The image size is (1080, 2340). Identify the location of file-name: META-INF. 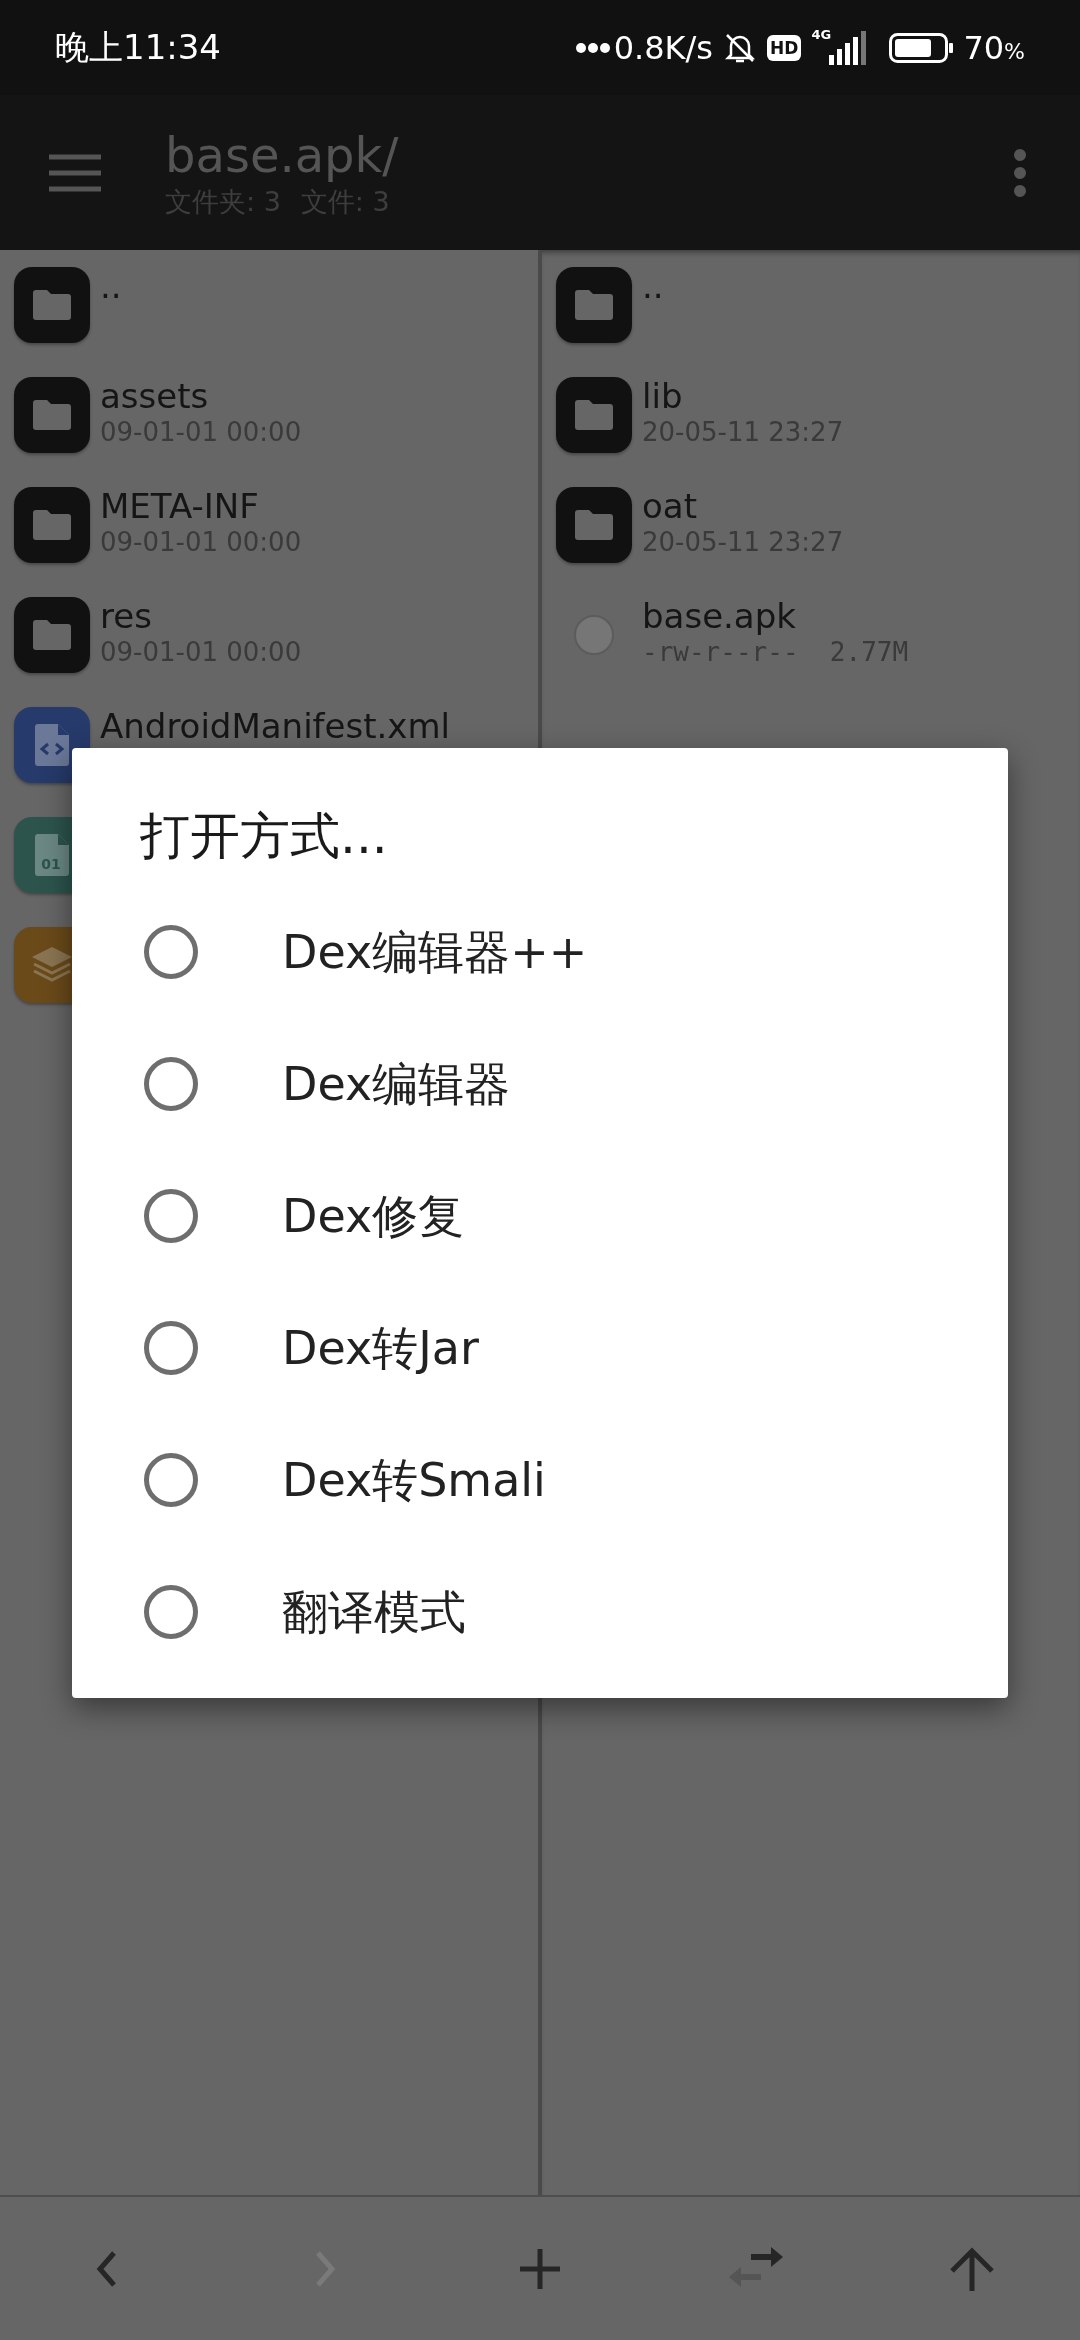
(180, 506).